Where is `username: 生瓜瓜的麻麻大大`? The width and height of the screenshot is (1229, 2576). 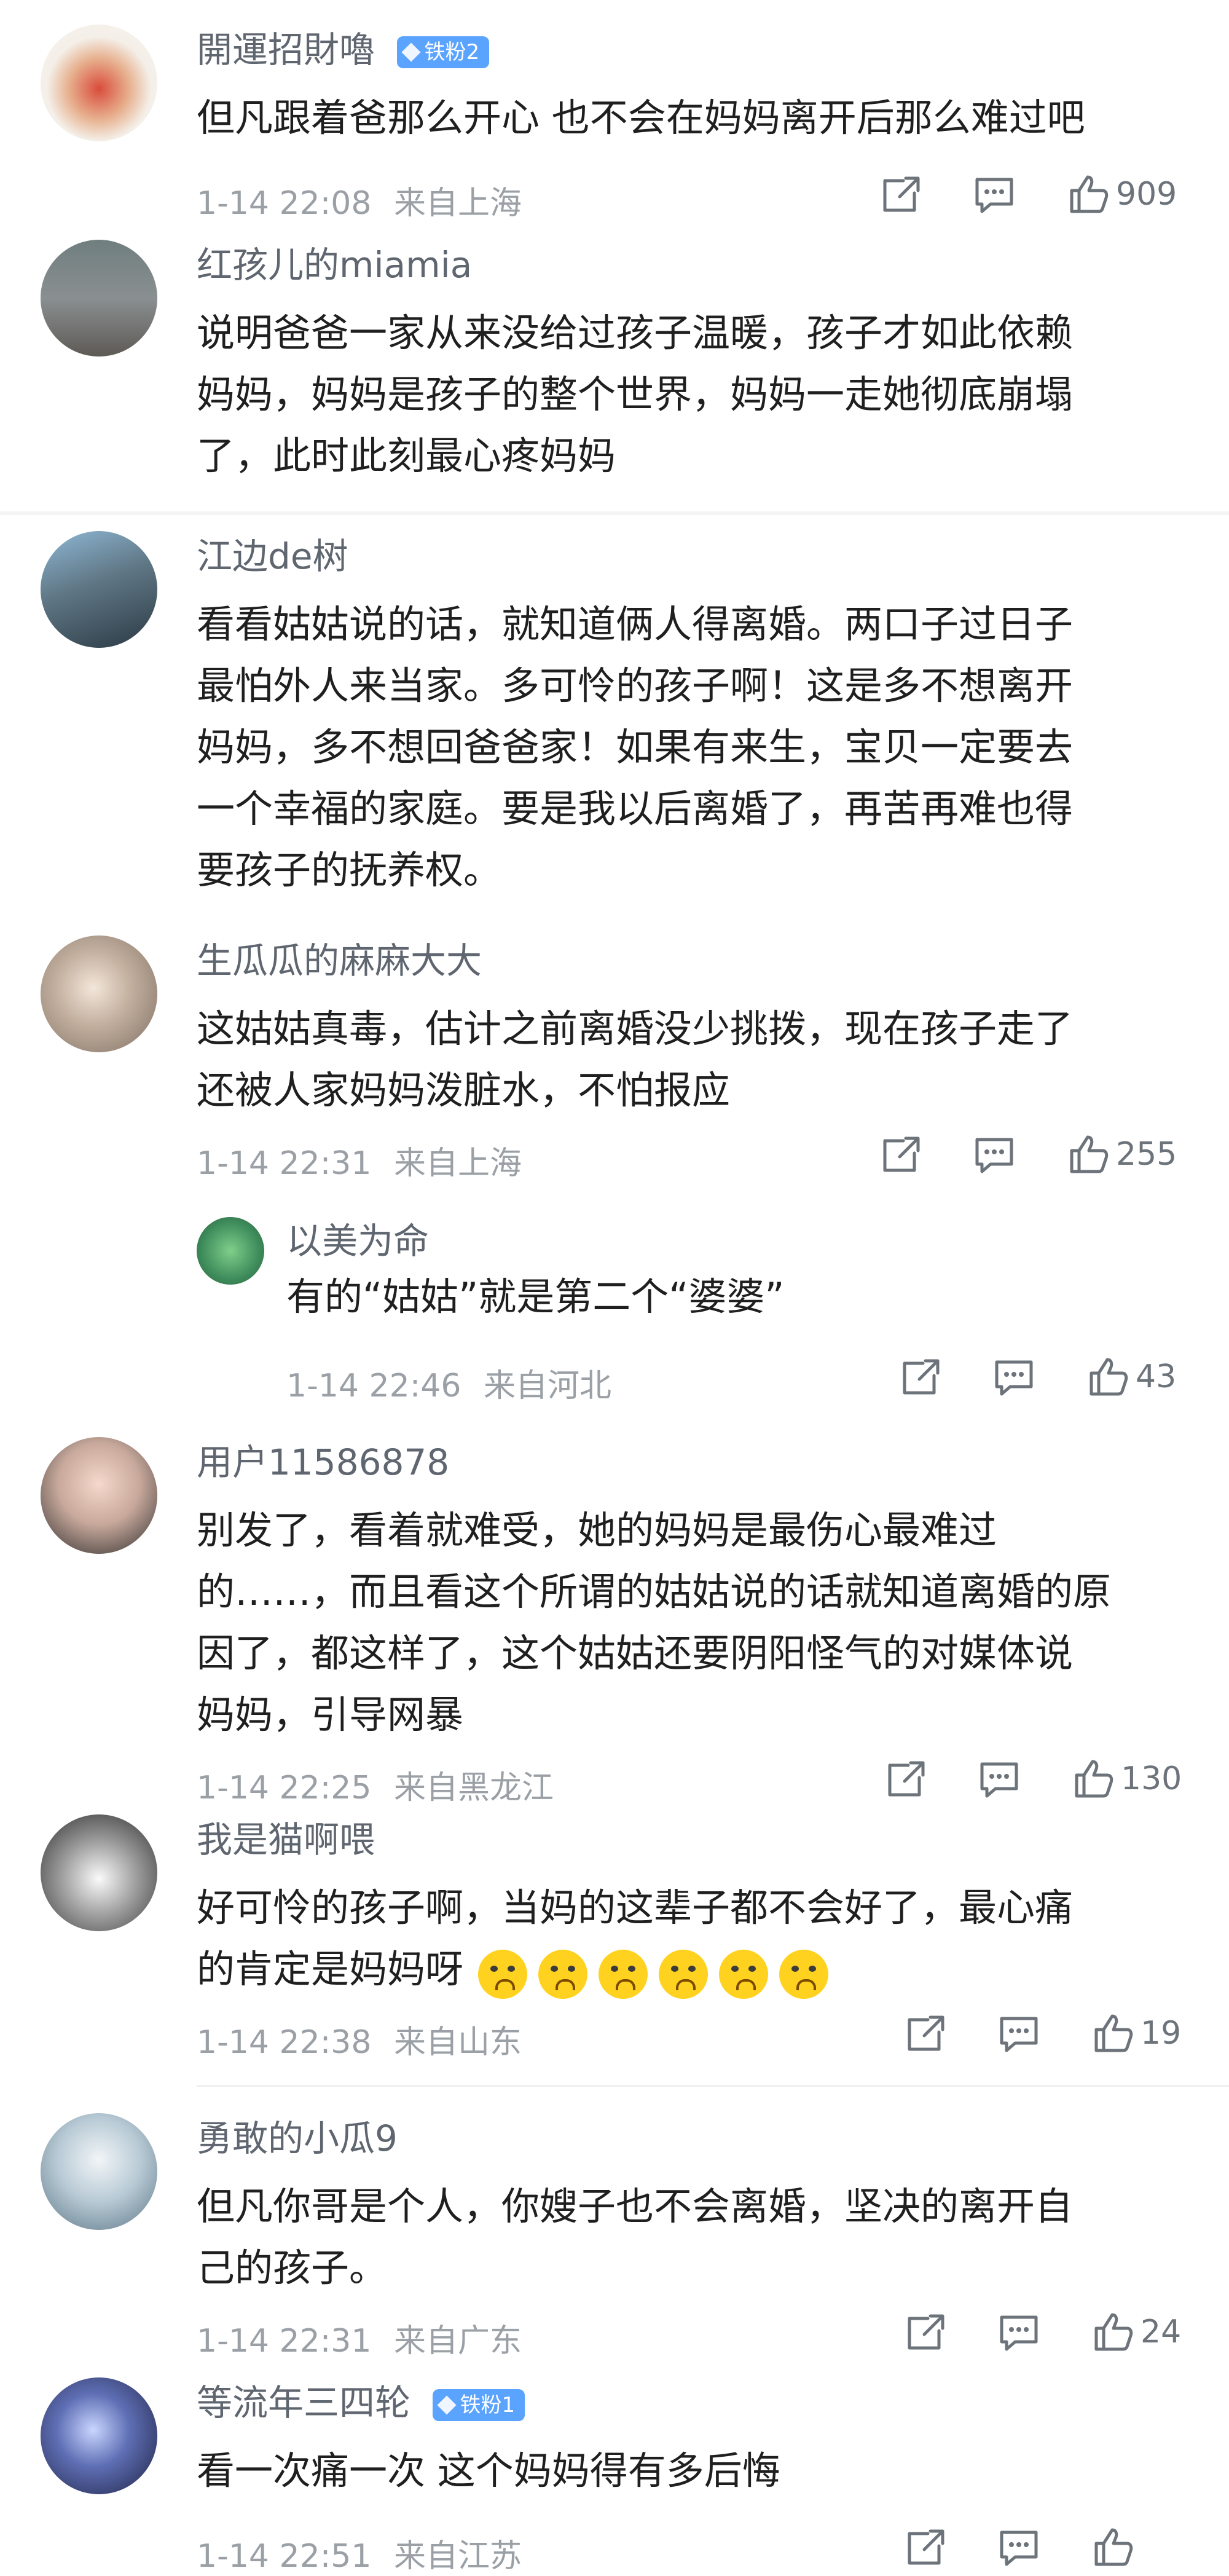
username: 生瓜瓜的麻麻大大 is located at coordinates (339, 961).